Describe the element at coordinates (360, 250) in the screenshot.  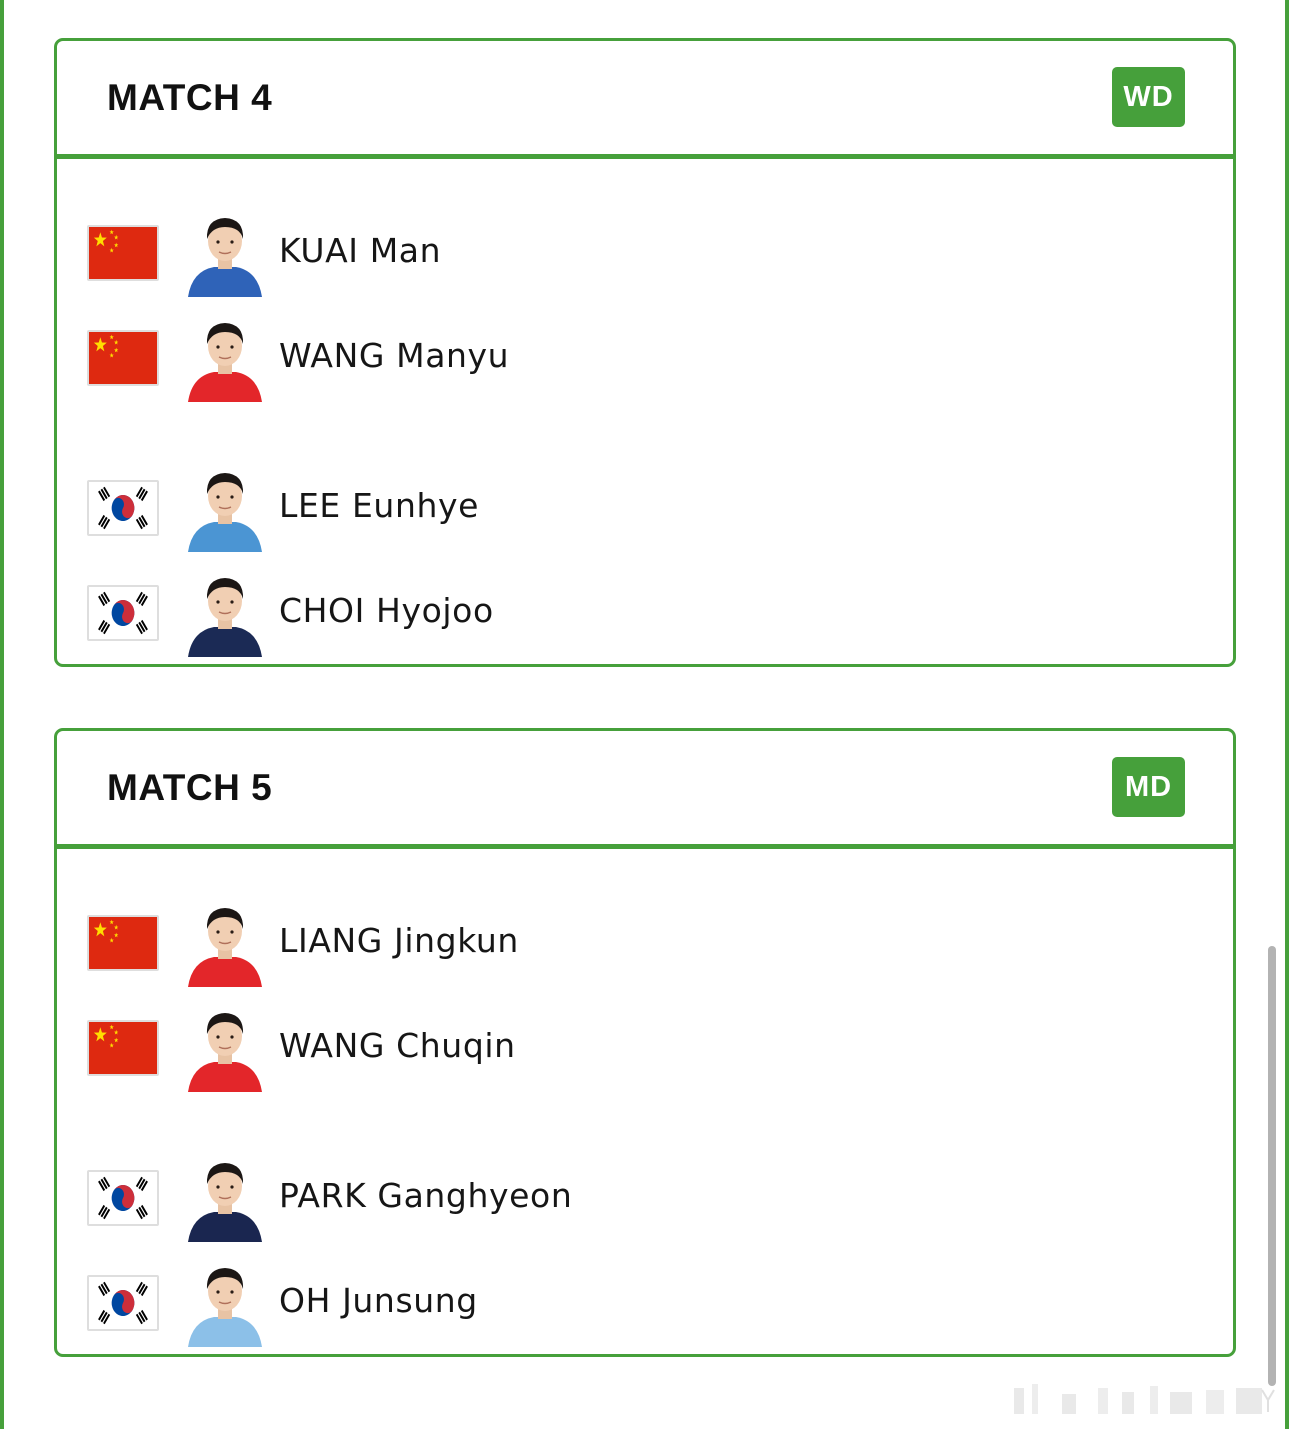
I see `player-name: KUAI Man` at that location.